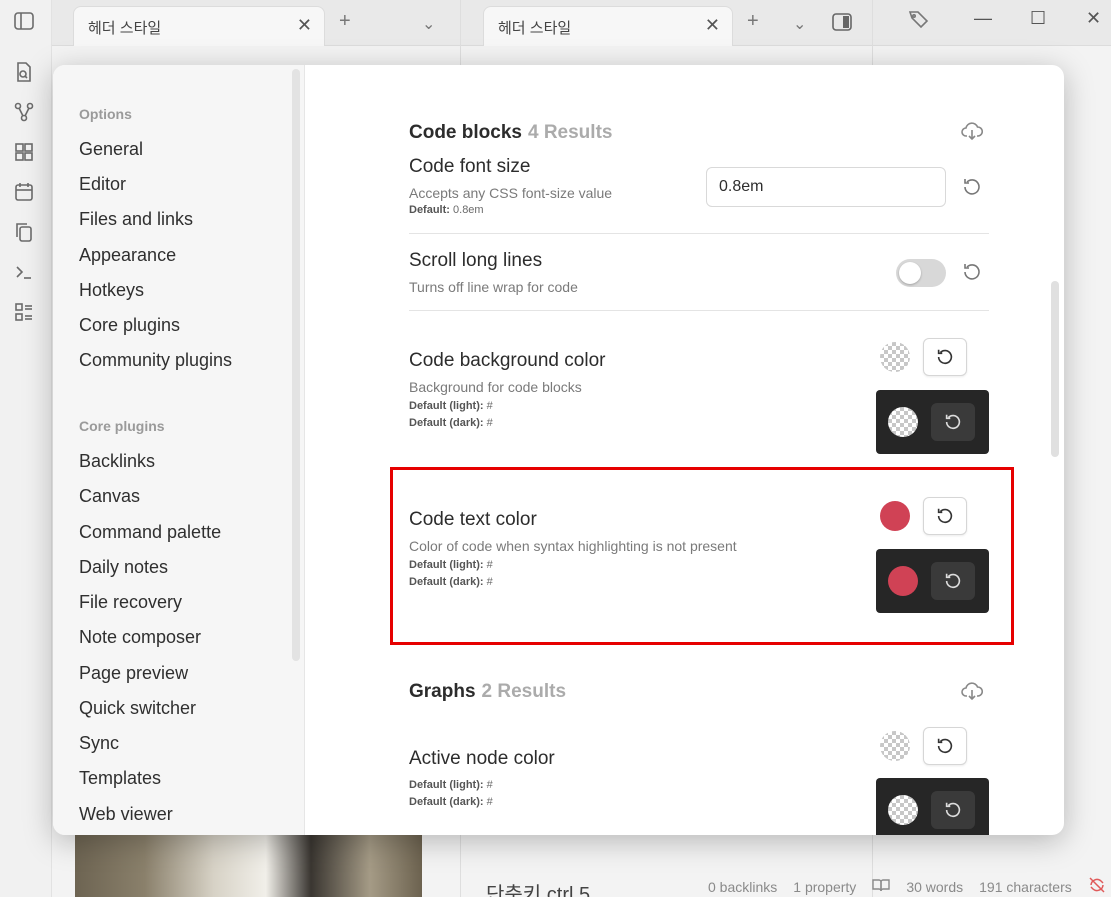  I want to click on sidebar-item-templates: Templates, so click(120, 778).